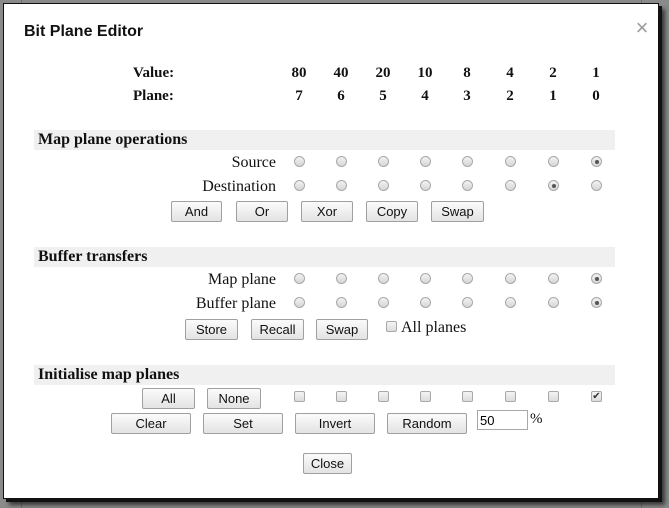 Image resolution: width=669 pixels, height=508 pixels. What do you see at coordinates (151, 423) in the screenshot?
I see `clear-button: Clear` at bounding box center [151, 423].